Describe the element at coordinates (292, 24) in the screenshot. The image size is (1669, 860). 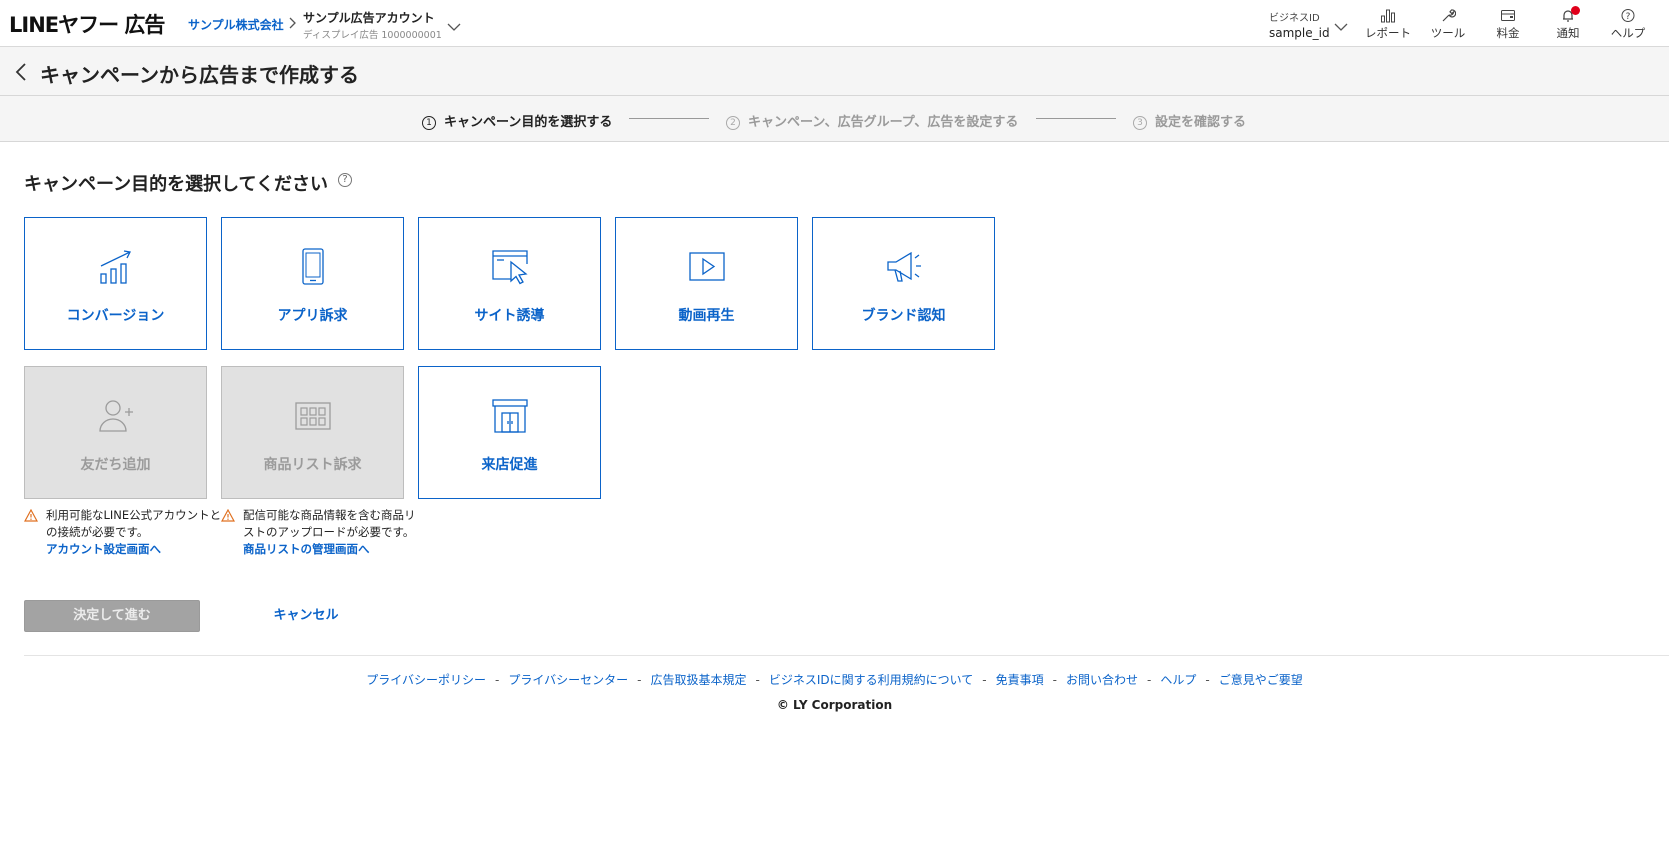
I see `chevron-right-icon` at that location.